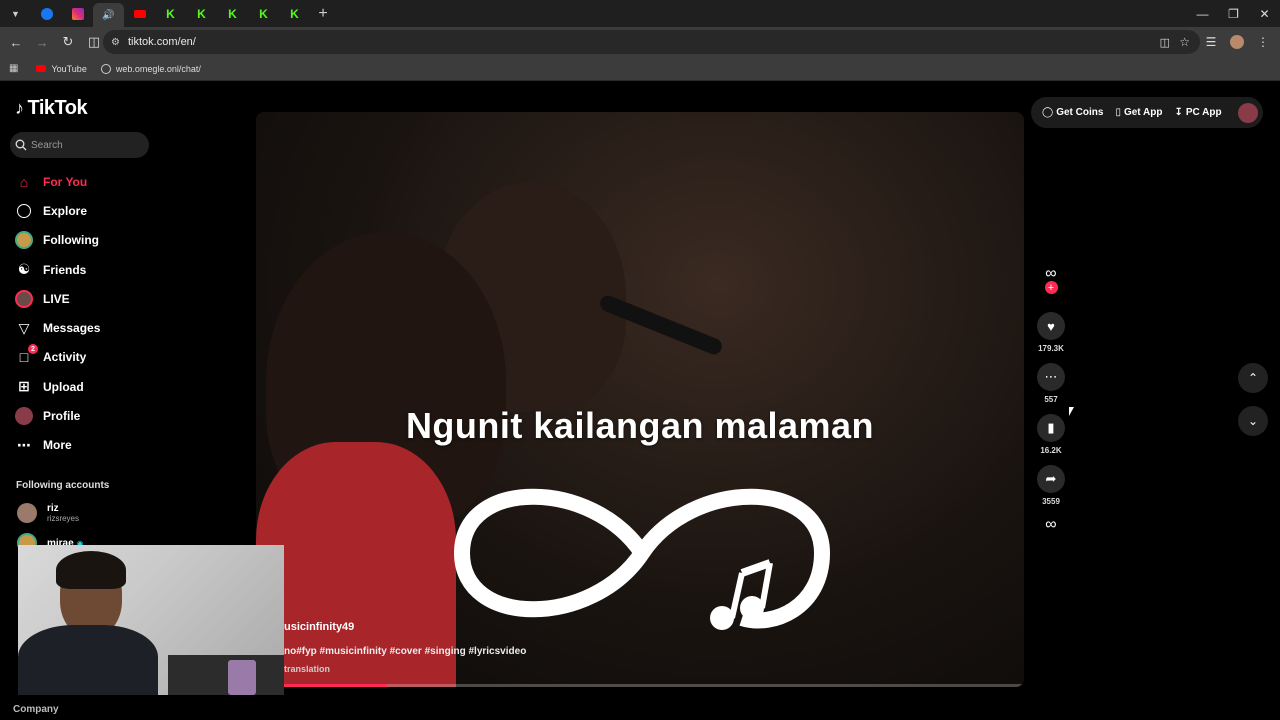  Describe the element at coordinates (108, 15) in the screenshot. I see `tab-tiktok-active: 🔊` at that location.